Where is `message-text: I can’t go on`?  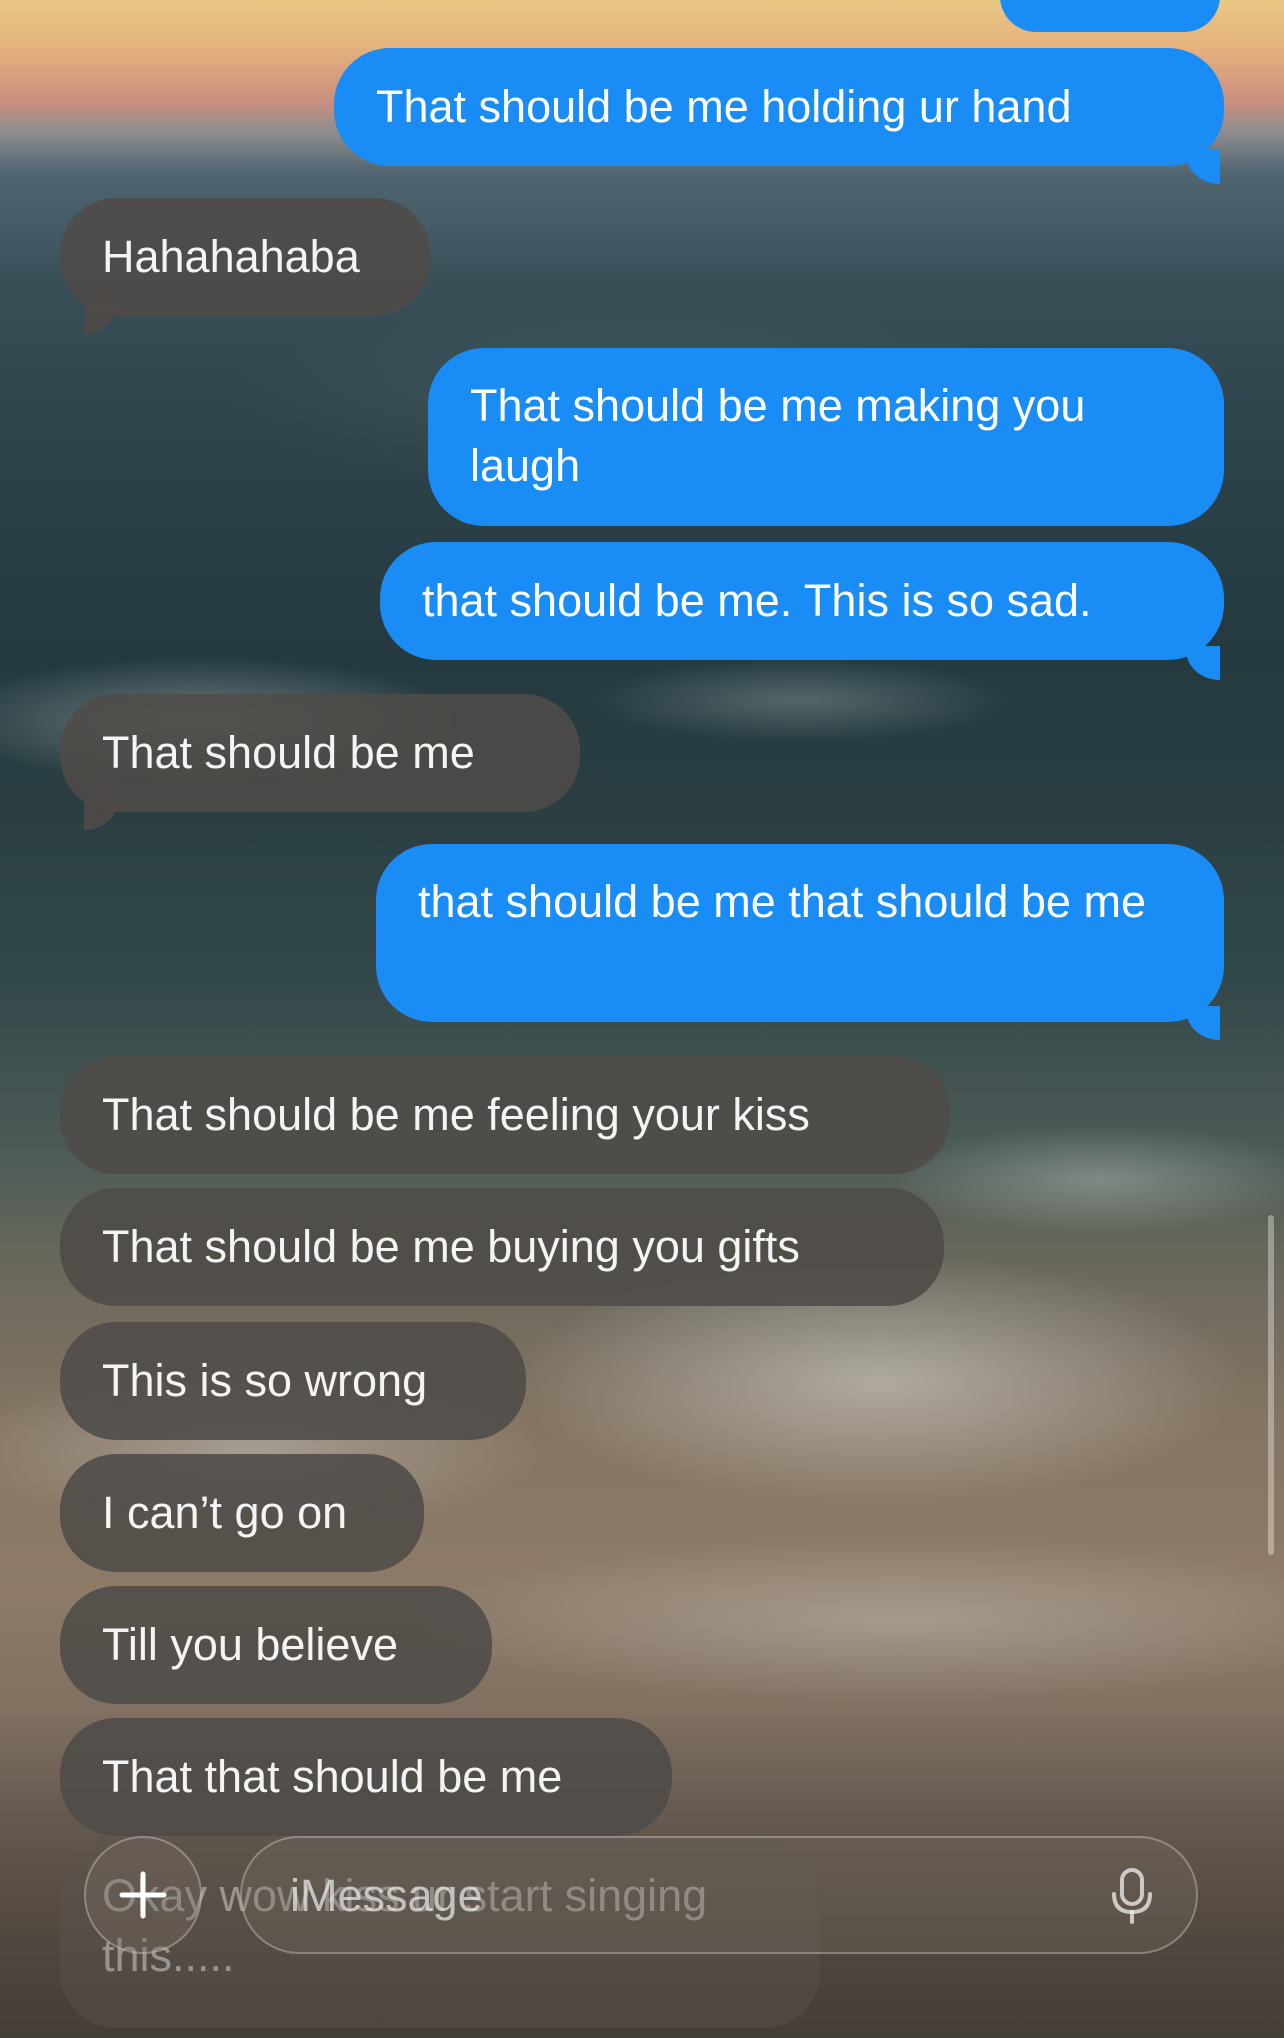
message-text: I can’t go on is located at coordinates (225, 1512).